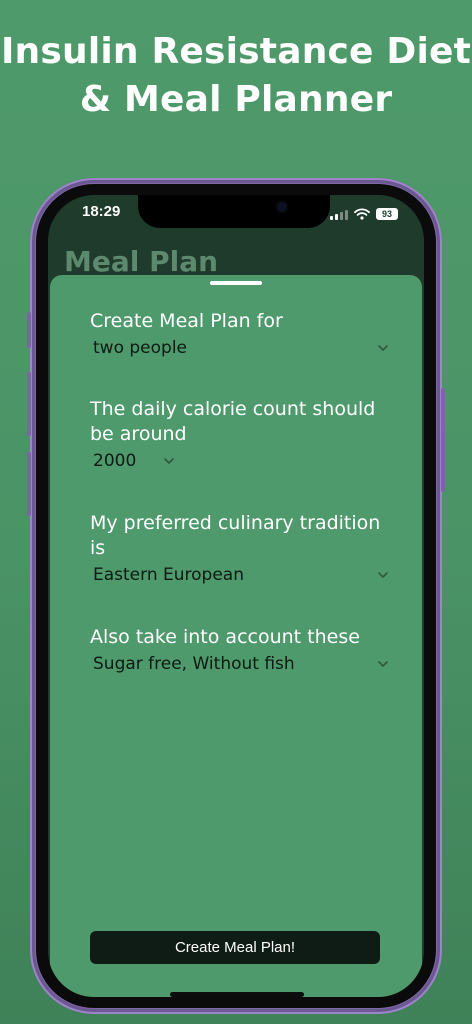  Describe the element at coordinates (168, 575) in the screenshot. I see `tradition-value: Eastern European` at that location.